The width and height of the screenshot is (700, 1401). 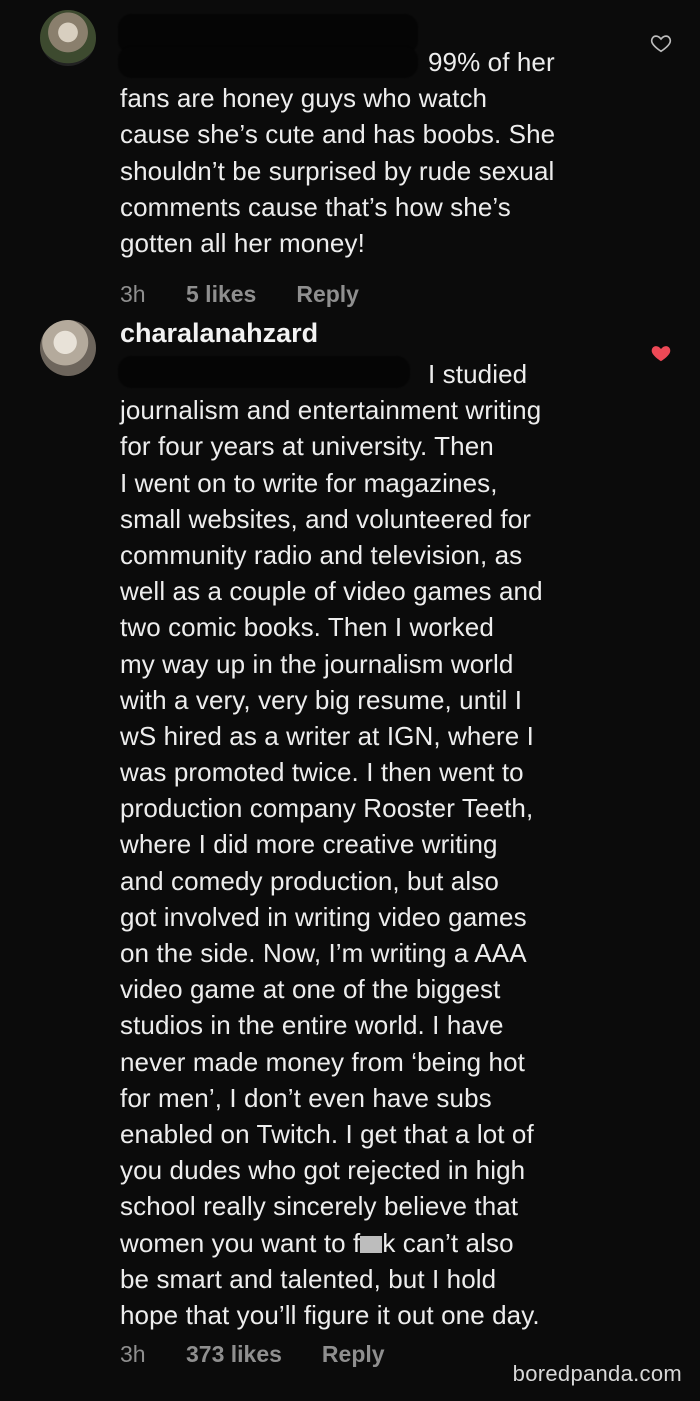 What do you see at coordinates (307, 446) in the screenshot?
I see `comment-line: for four years at university. Then` at bounding box center [307, 446].